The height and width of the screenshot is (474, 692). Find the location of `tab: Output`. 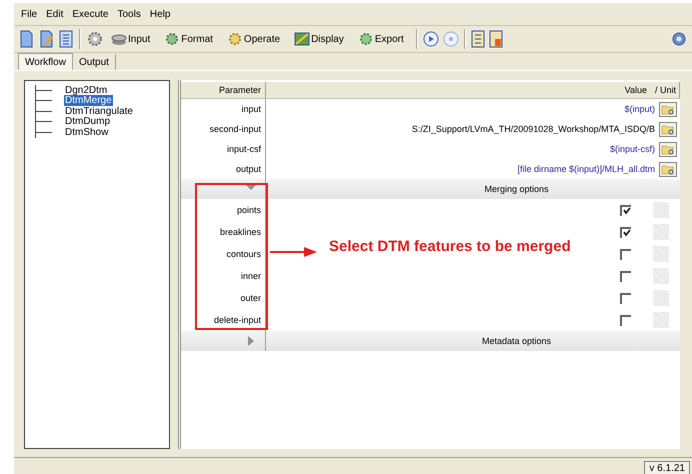

tab: Output is located at coordinates (94, 62).